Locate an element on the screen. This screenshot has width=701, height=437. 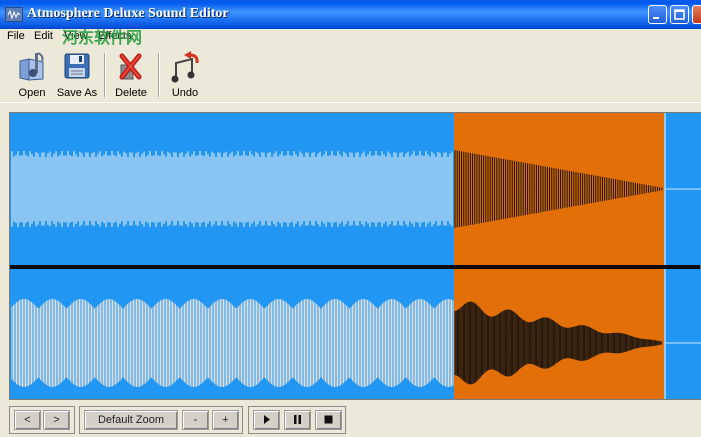
save-as-button: Save As is located at coordinates (77, 75).